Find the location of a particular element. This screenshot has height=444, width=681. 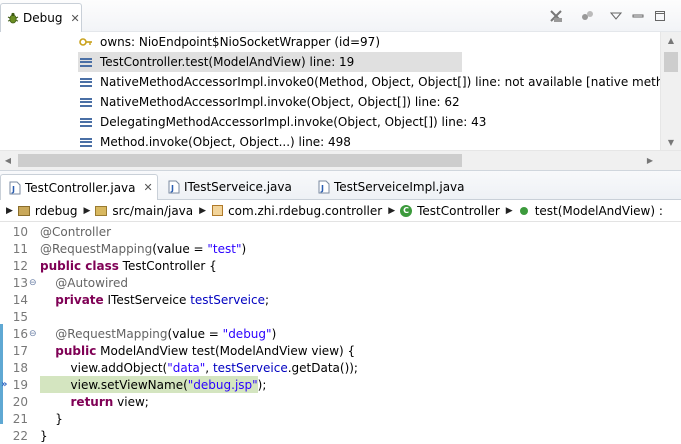

line-number: 18 is located at coordinates (20, 367).